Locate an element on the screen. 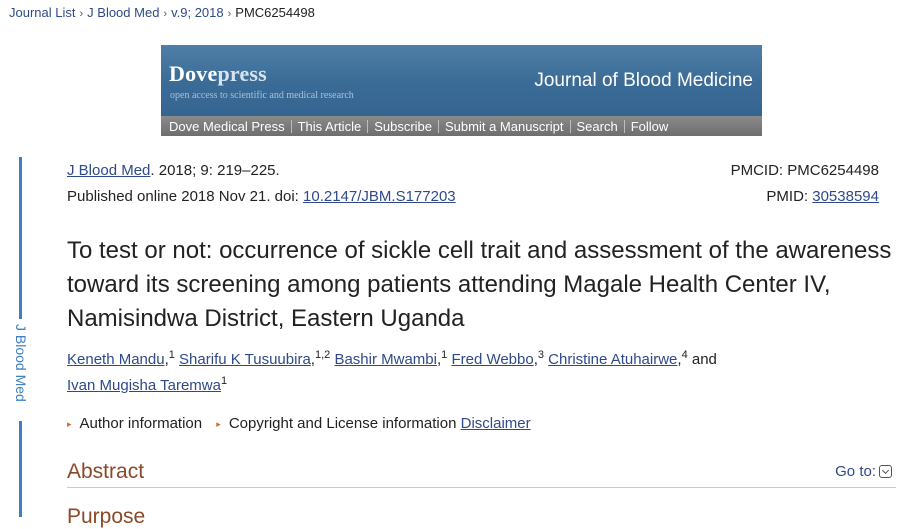 The image size is (918, 529). side-journal-tab: J Blood Med is located at coordinates (21, 363).